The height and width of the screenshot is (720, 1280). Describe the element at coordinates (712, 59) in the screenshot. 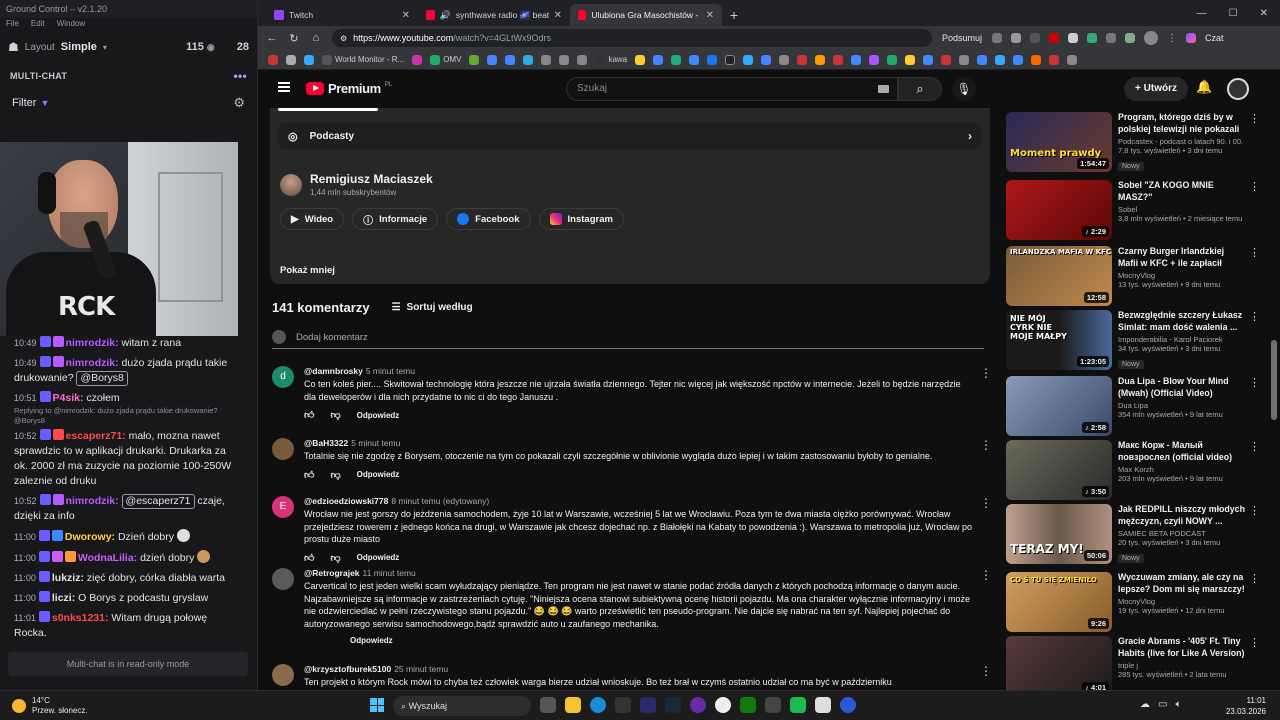

I see `facebook-icon` at that location.